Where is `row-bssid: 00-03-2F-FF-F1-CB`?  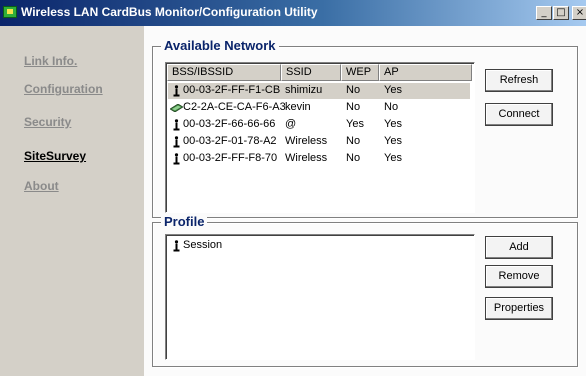
row-bssid: 00-03-2F-FF-F1-CB is located at coordinates (232, 90).